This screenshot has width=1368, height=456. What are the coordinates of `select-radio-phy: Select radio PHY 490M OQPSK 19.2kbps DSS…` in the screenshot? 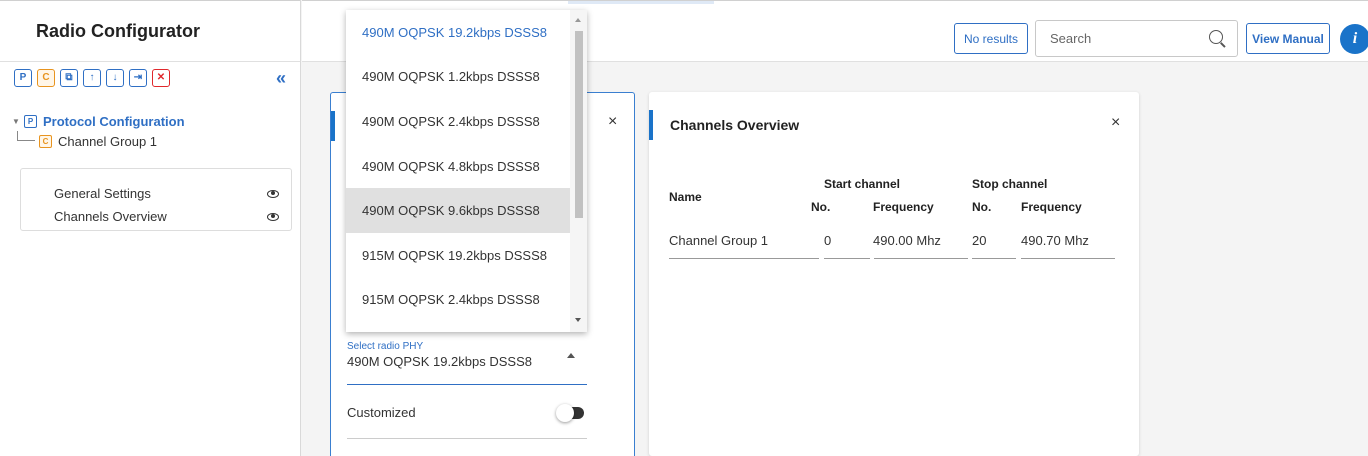 It's located at (467, 363).